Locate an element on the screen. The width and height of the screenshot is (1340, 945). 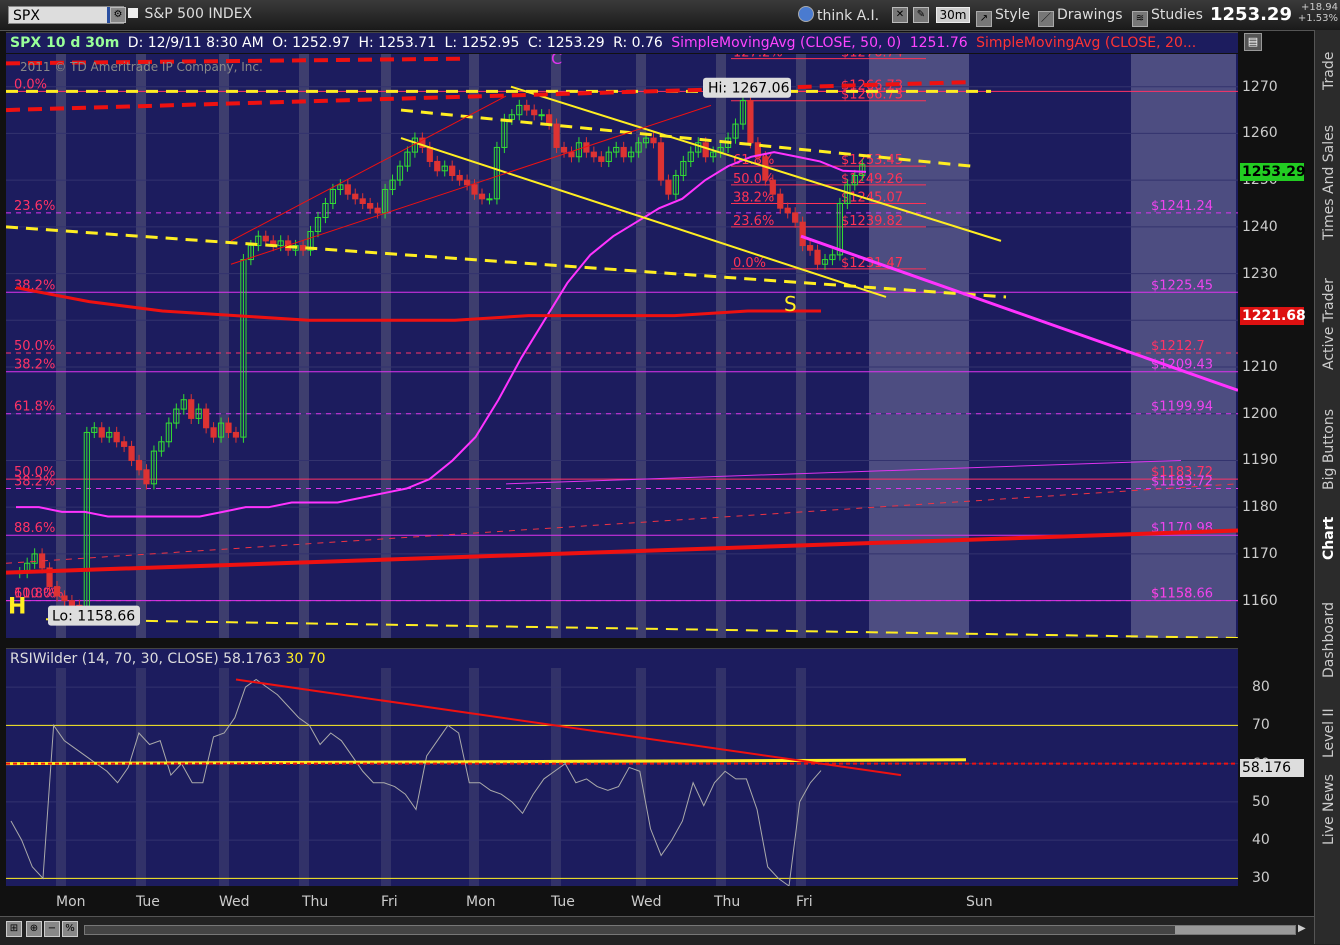
fib-level-price: $1158.66 is located at coordinates (1182, 594).